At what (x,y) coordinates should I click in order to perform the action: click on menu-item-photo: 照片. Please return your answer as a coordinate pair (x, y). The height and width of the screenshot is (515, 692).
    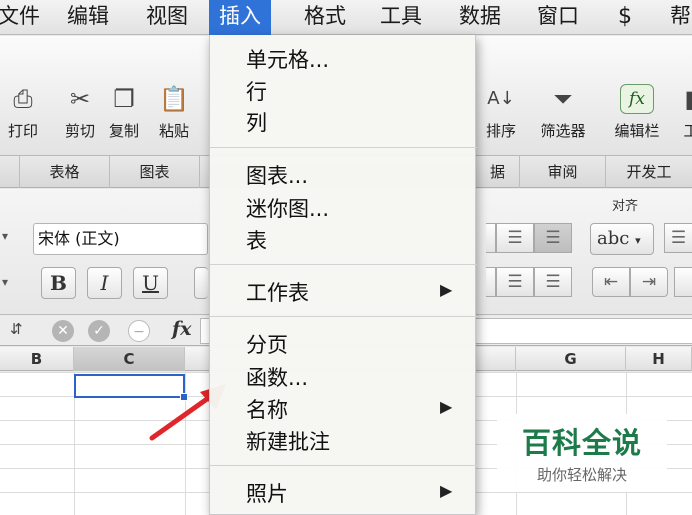
    Looking at the image, I should click on (267, 493).